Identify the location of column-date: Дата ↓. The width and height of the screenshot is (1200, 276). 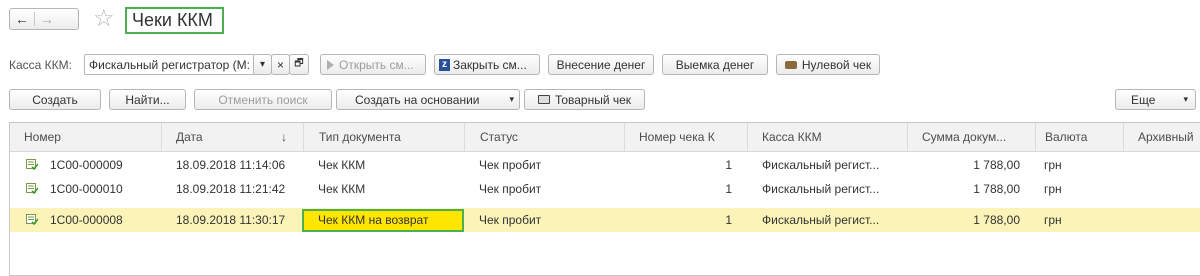
(233, 137).